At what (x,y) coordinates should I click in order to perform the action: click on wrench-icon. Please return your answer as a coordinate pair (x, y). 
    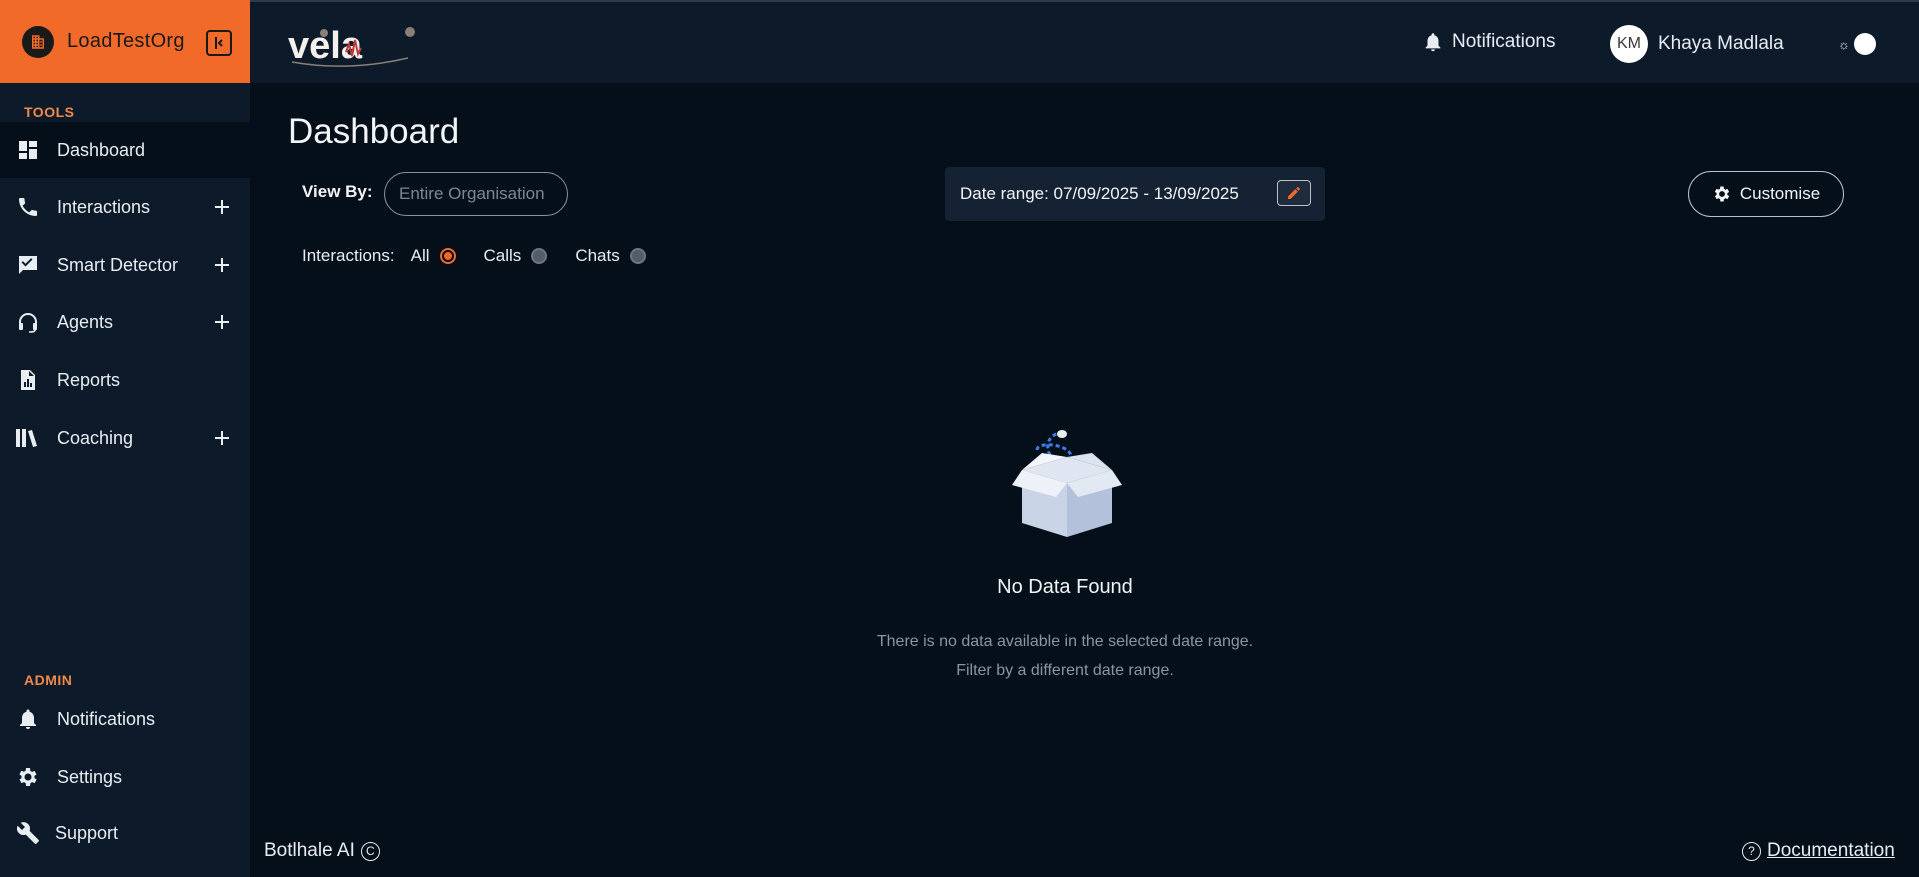
    Looking at the image, I should click on (28, 833).